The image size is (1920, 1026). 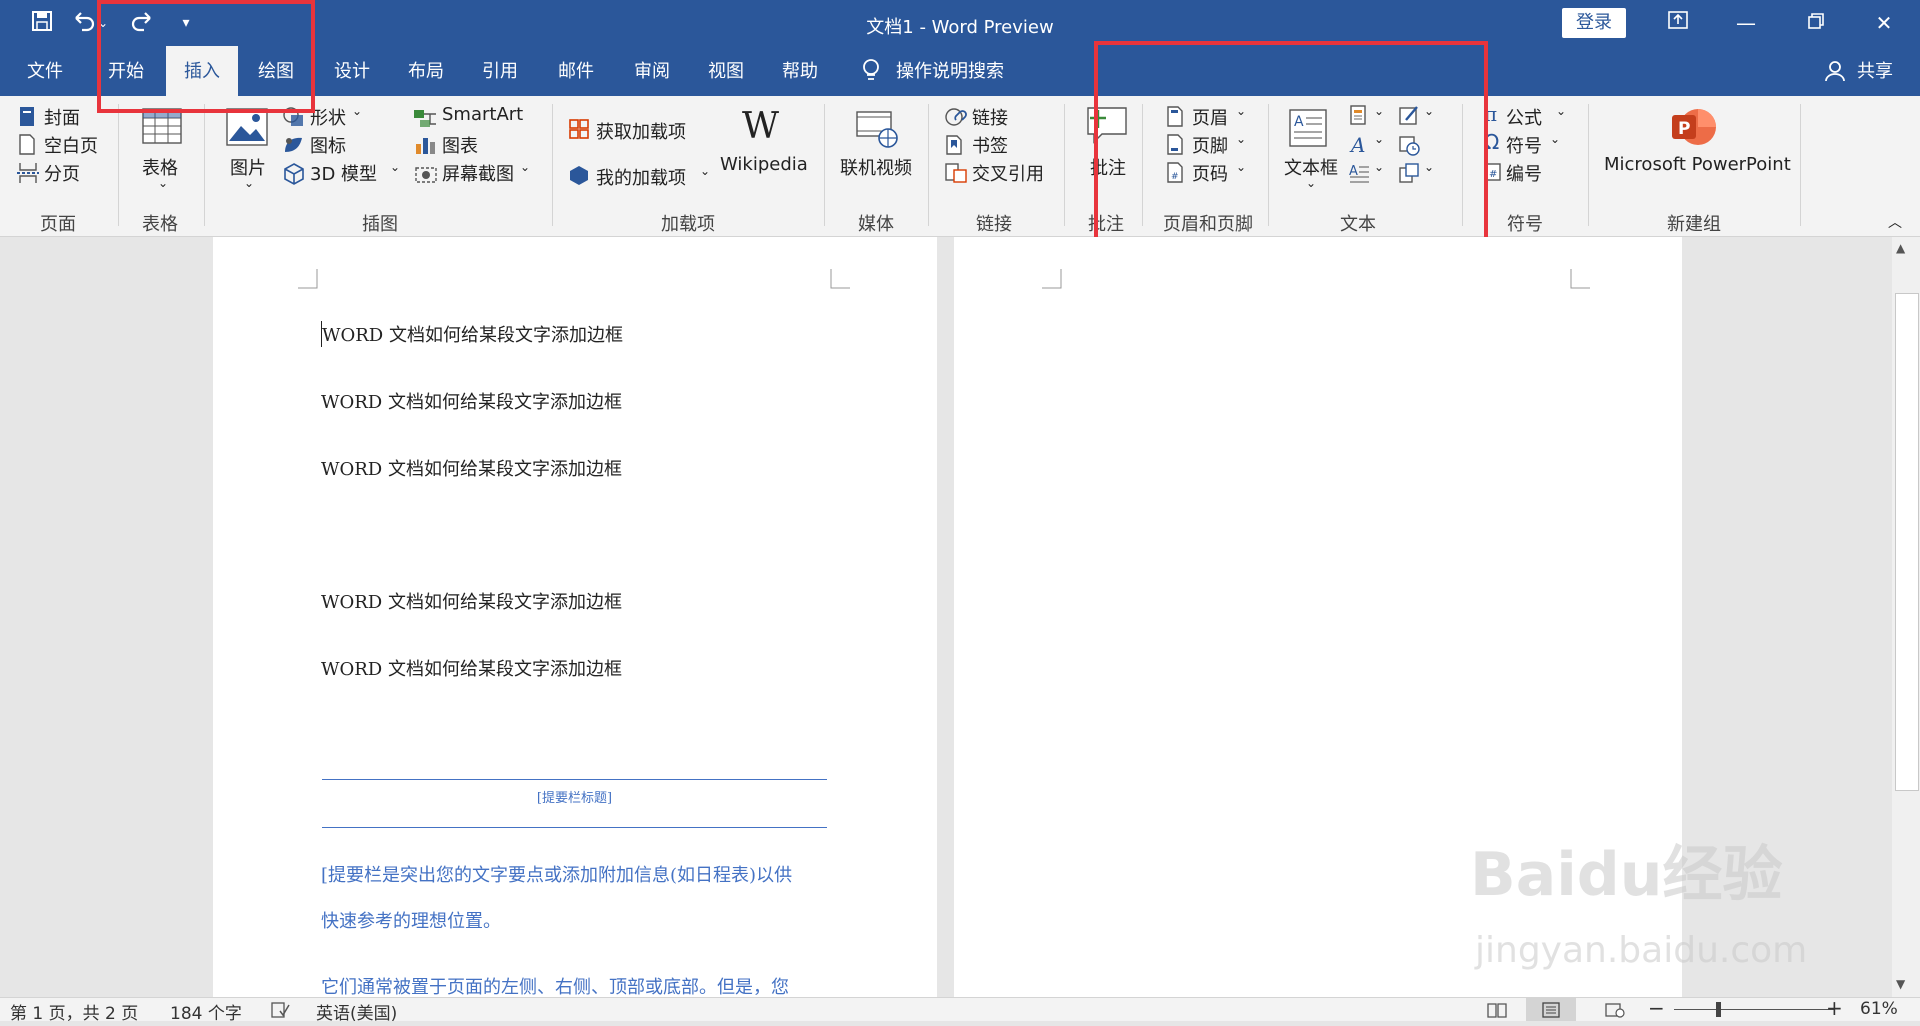 I want to click on group-label-tables: 表格, so click(x=160, y=224).